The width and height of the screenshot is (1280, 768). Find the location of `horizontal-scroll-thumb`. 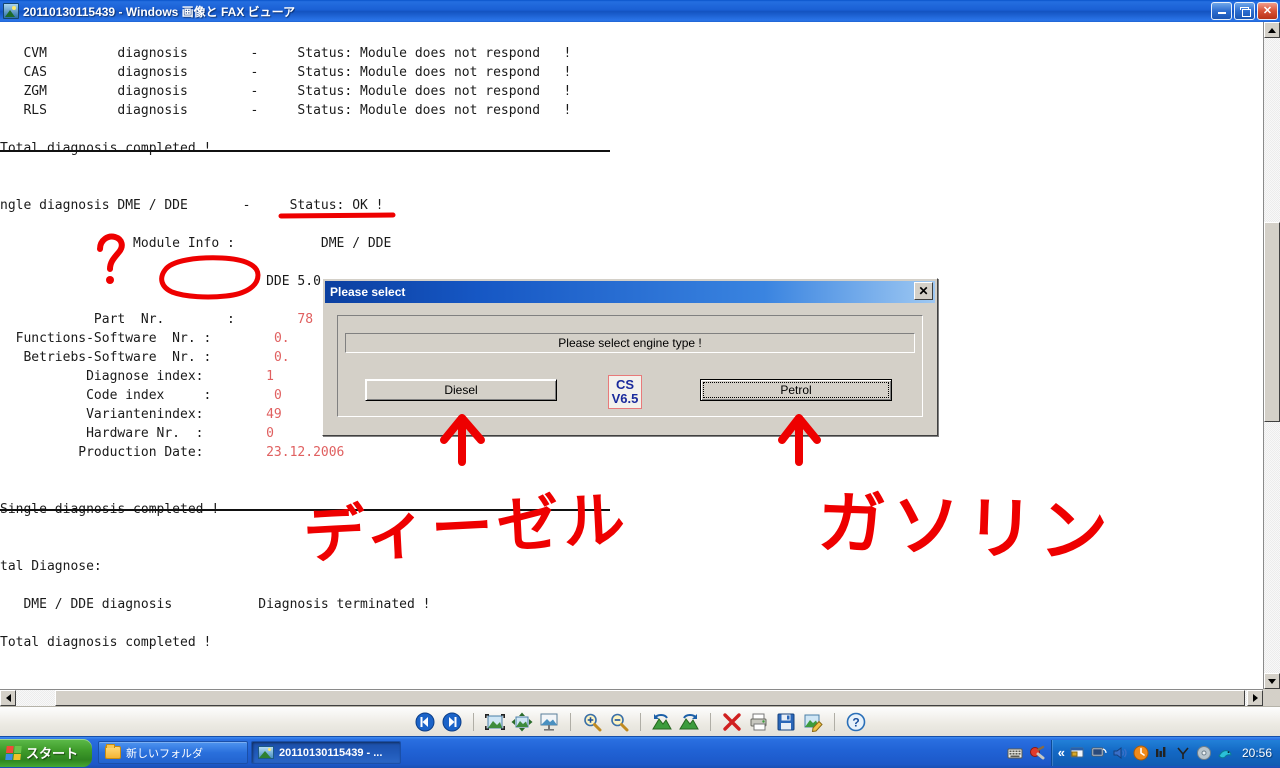

horizontal-scroll-thumb is located at coordinates (650, 698).